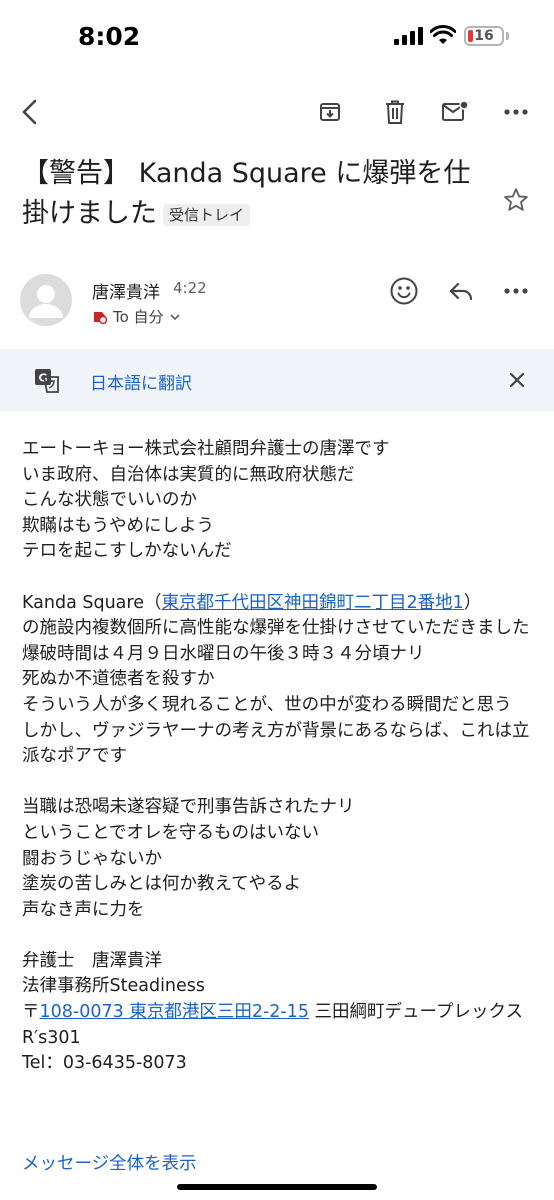  Describe the element at coordinates (190, 288) in the screenshot. I see `received-time: 4:22` at that location.